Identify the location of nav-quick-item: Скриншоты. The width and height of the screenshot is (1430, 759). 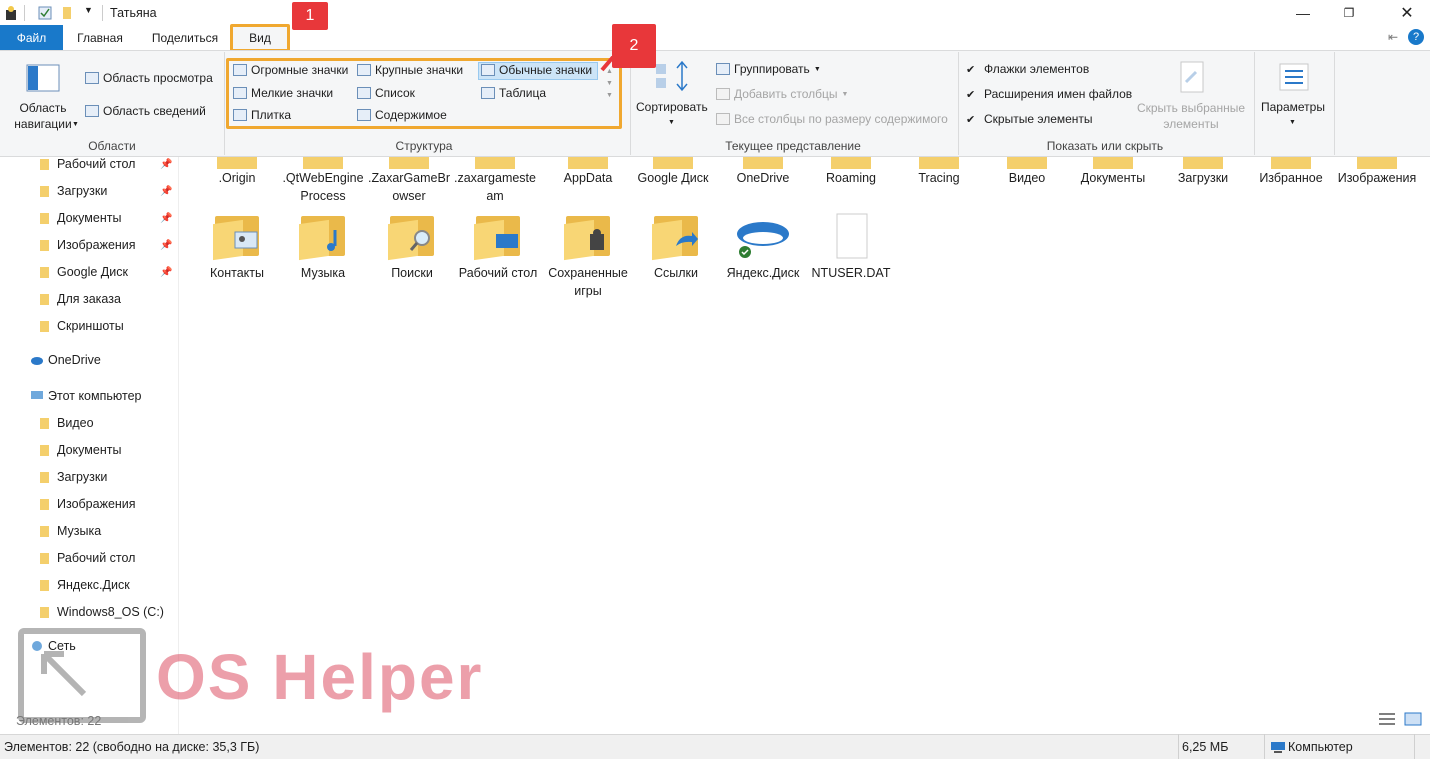
(89, 326).